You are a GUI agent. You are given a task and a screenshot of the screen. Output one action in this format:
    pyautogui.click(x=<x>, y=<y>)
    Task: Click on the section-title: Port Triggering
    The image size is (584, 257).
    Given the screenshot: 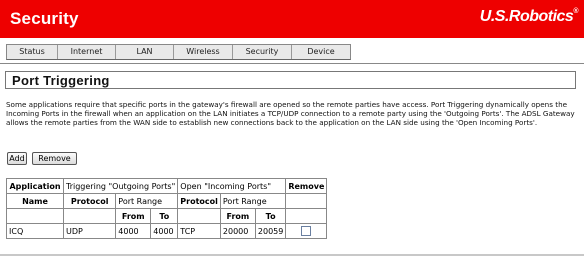 What is the action you would take?
    pyautogui.click(x=61, y=80)
    